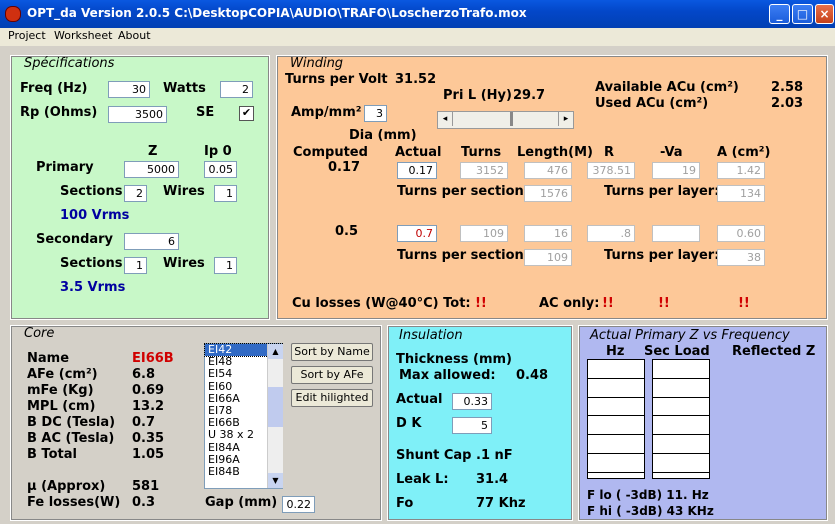 This screenshot has height=524, width=835. Describe the element at coordinates (741, 233) in the screenshot. I see `row2-a: 0.60` at that location.